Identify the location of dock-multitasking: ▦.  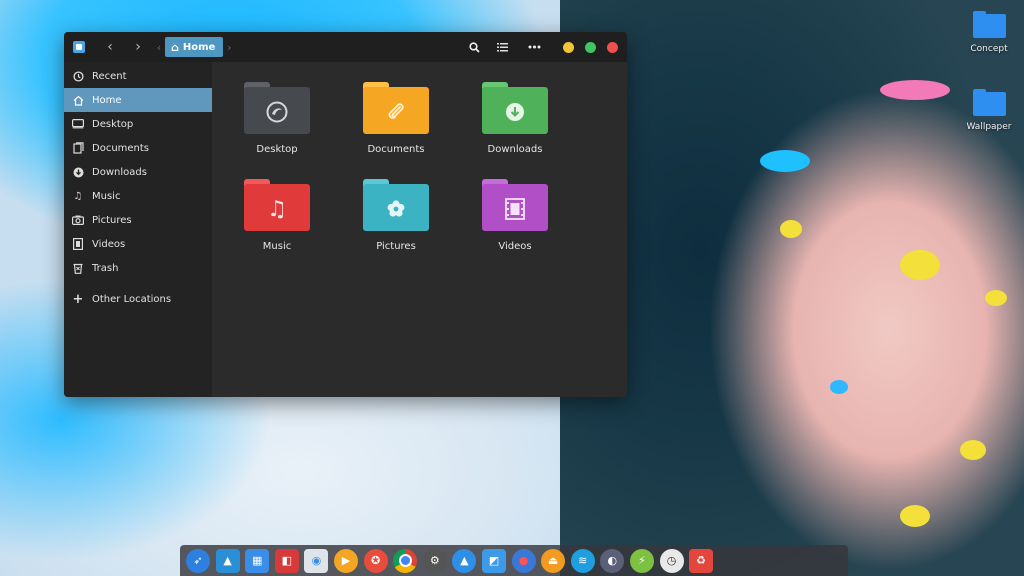
(257, 560).